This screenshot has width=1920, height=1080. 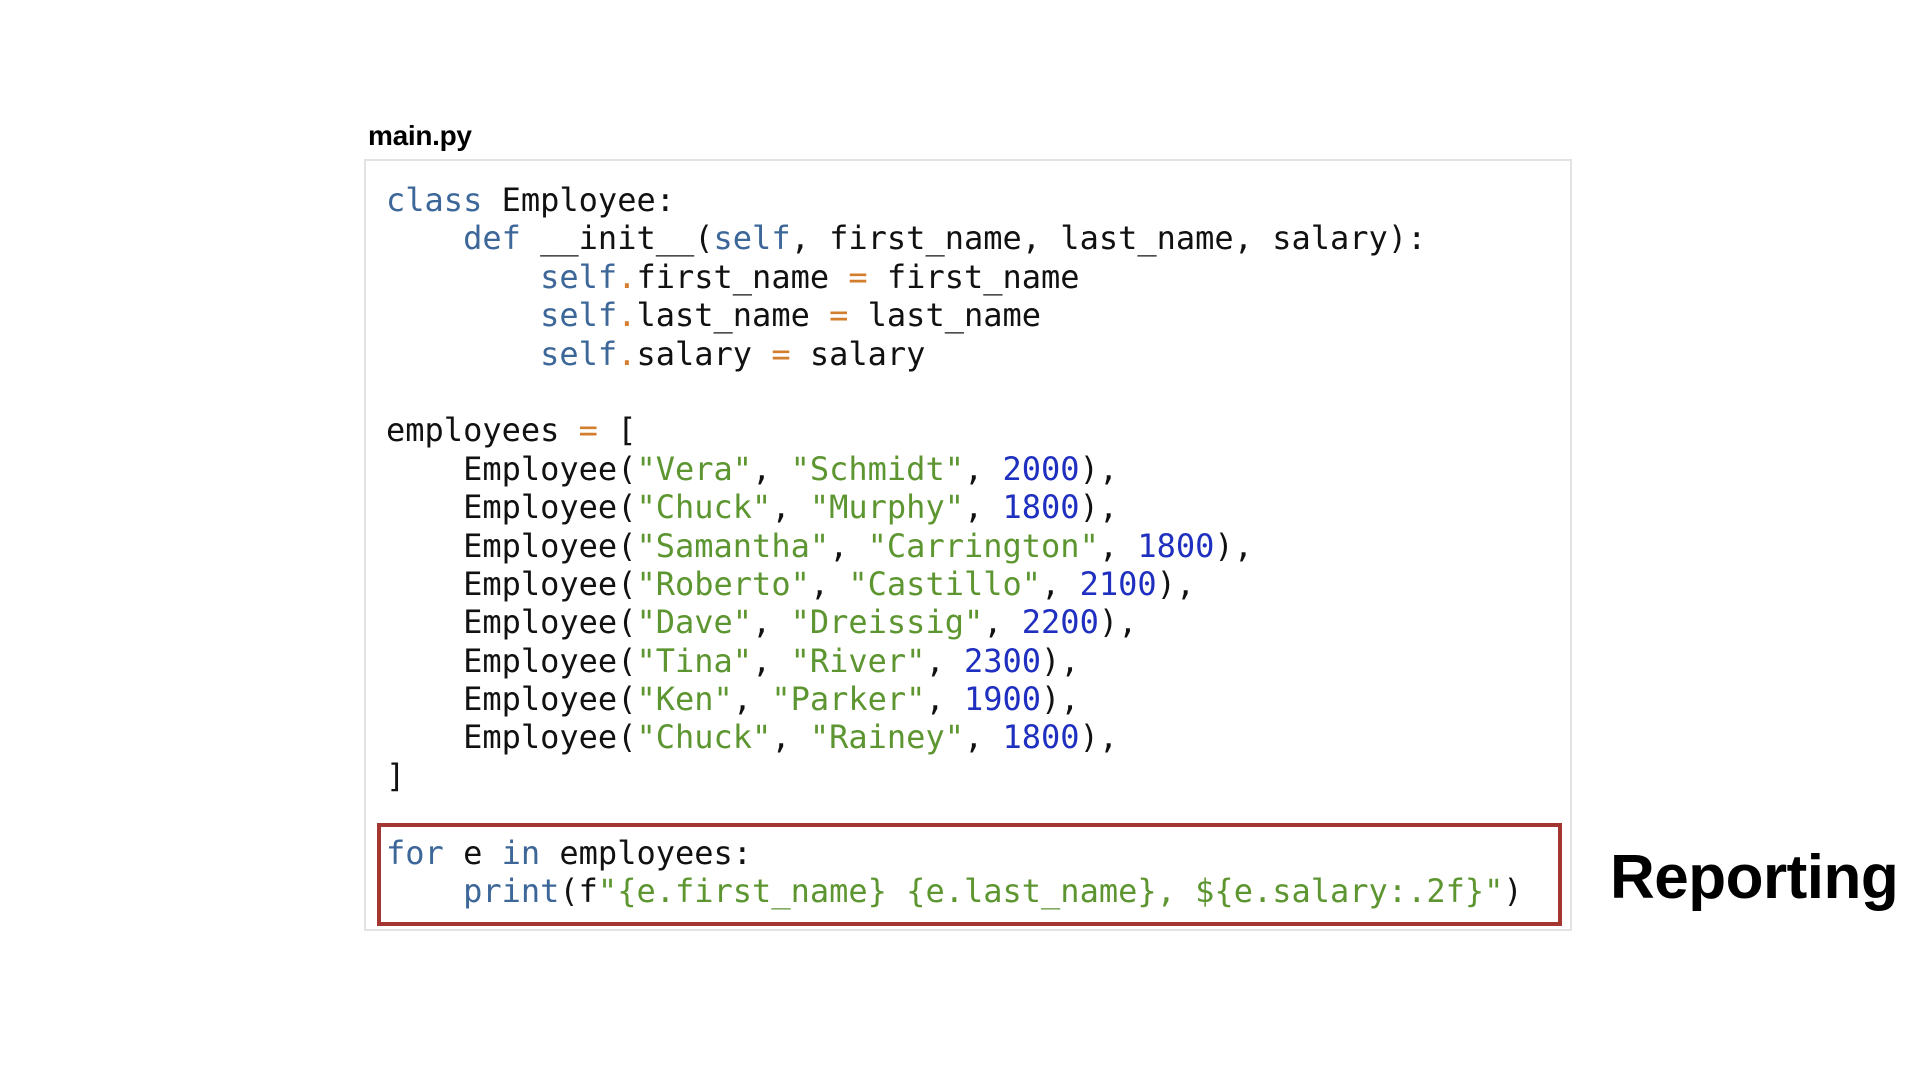 I want to click on number-token: 2300, so click(x=1002, y=660).